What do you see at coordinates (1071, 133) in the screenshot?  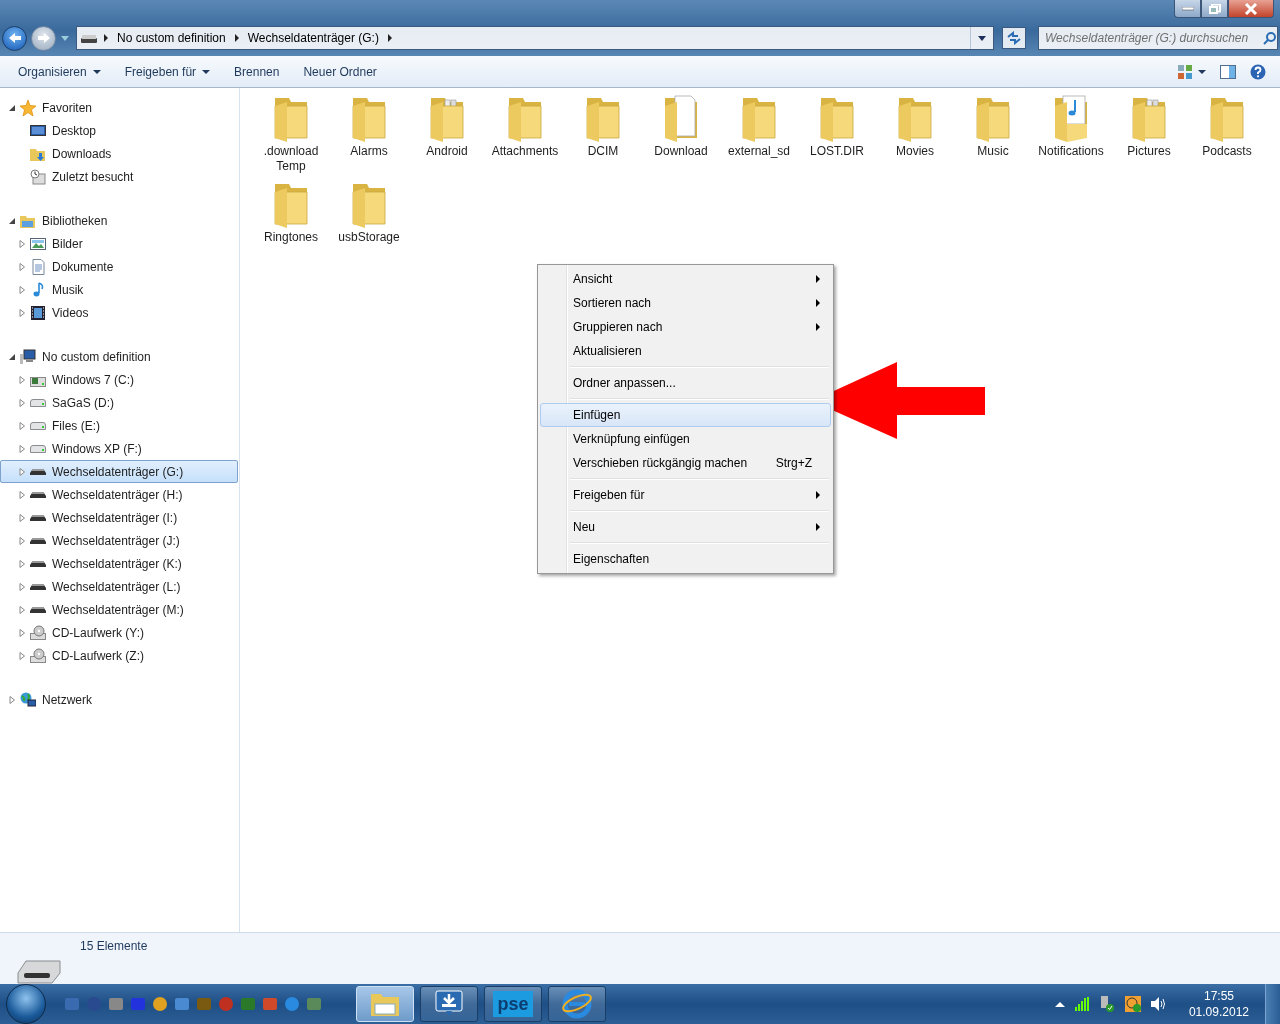 I see `folder-item: Notifications` at bounding box center [1071, 133].